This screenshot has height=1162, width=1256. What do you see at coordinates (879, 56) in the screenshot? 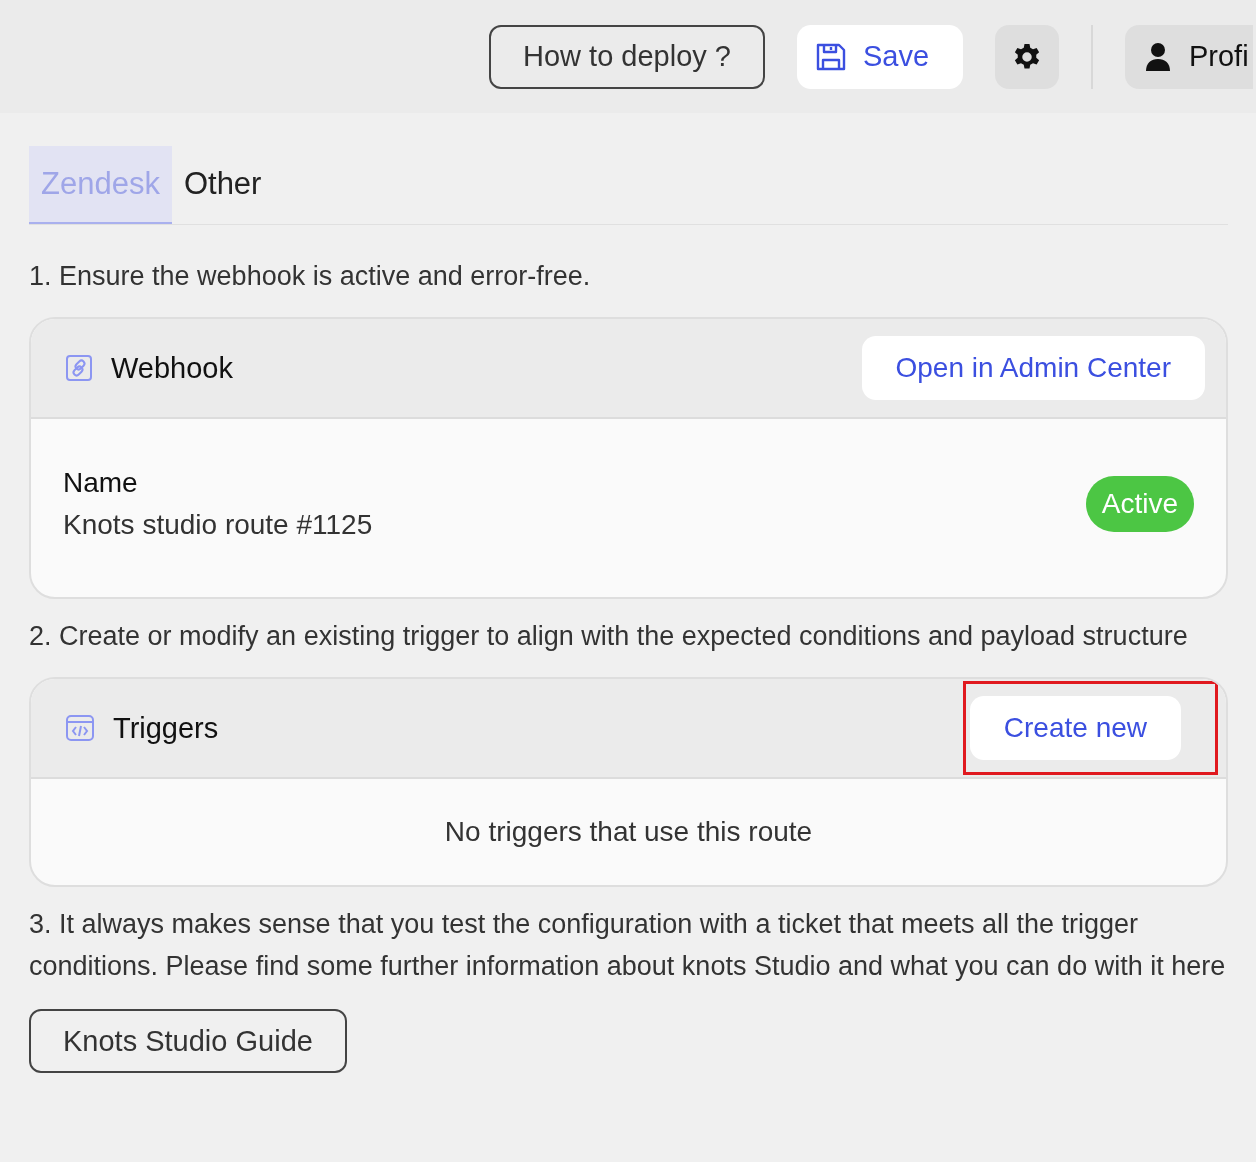
I see `save-button: Save` at bounding box center [879, 56].